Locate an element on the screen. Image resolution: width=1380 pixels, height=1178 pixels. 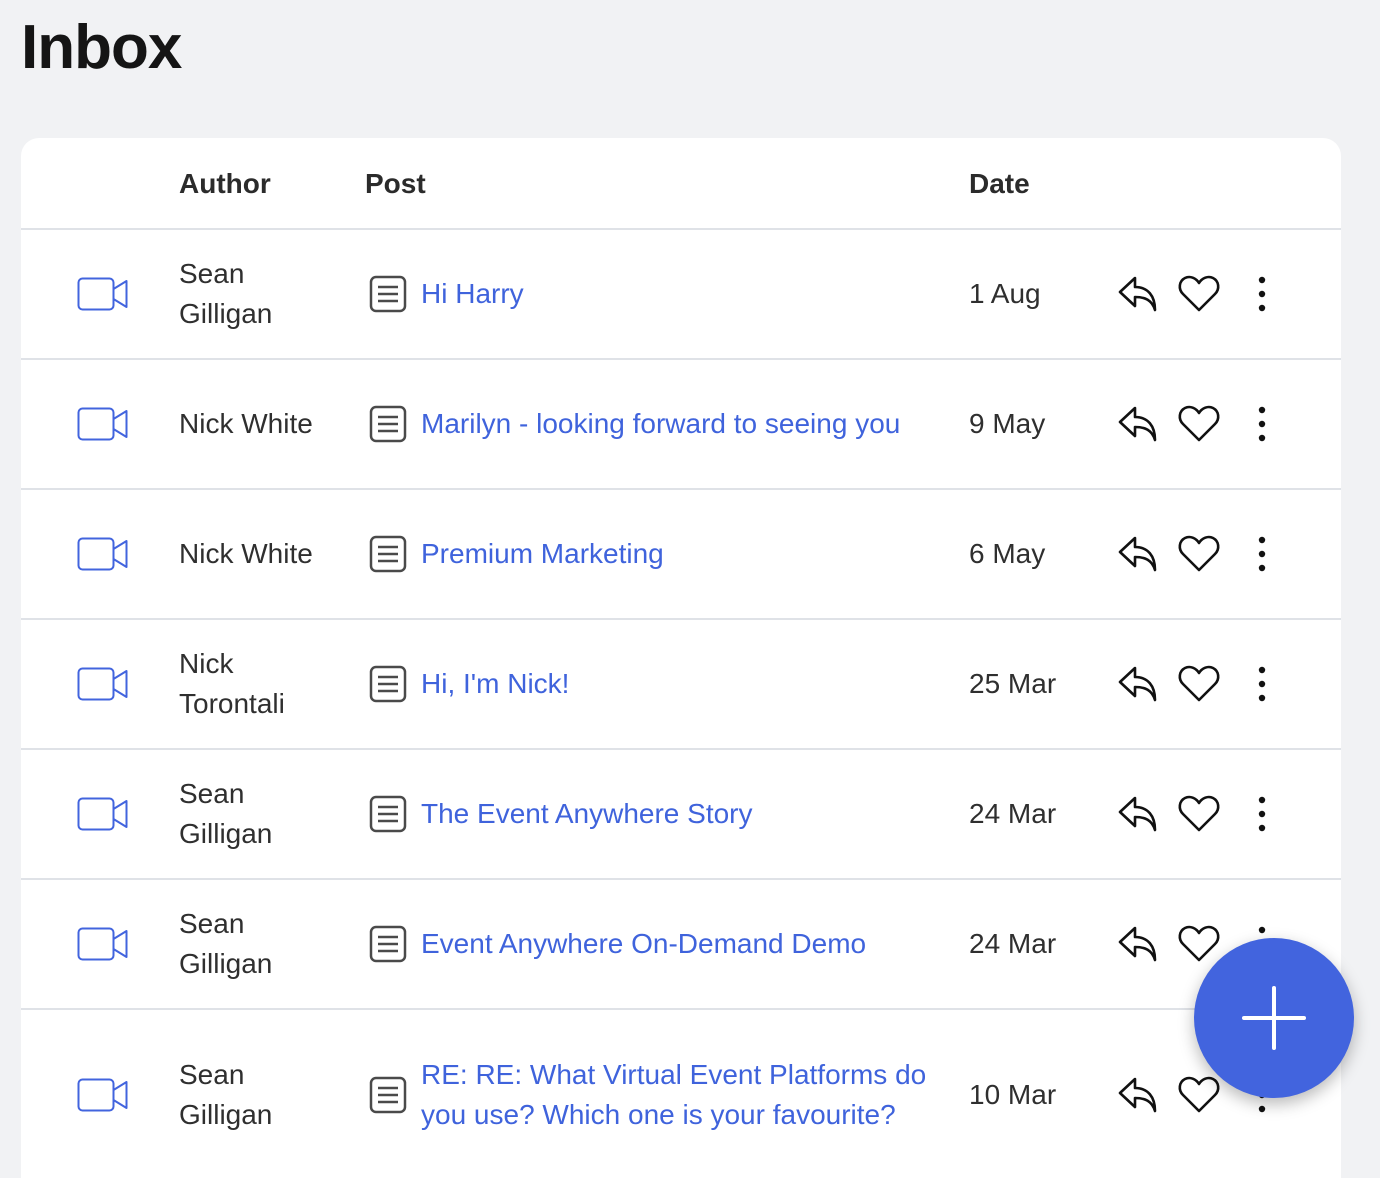
column-header-author: Author is located at coordinates (225, 184).